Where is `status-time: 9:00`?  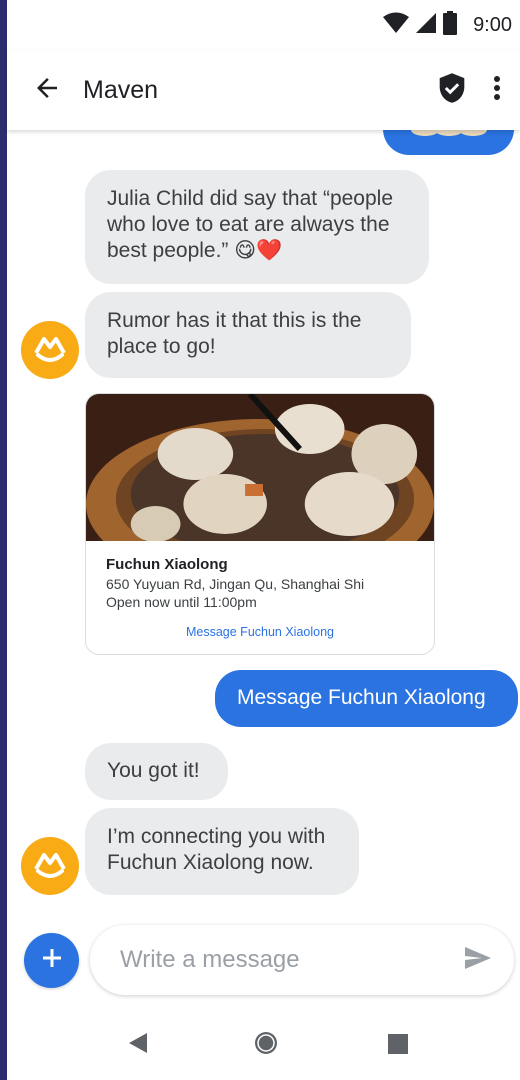
status-time: 9:00 is located at coordinates (492, 24).